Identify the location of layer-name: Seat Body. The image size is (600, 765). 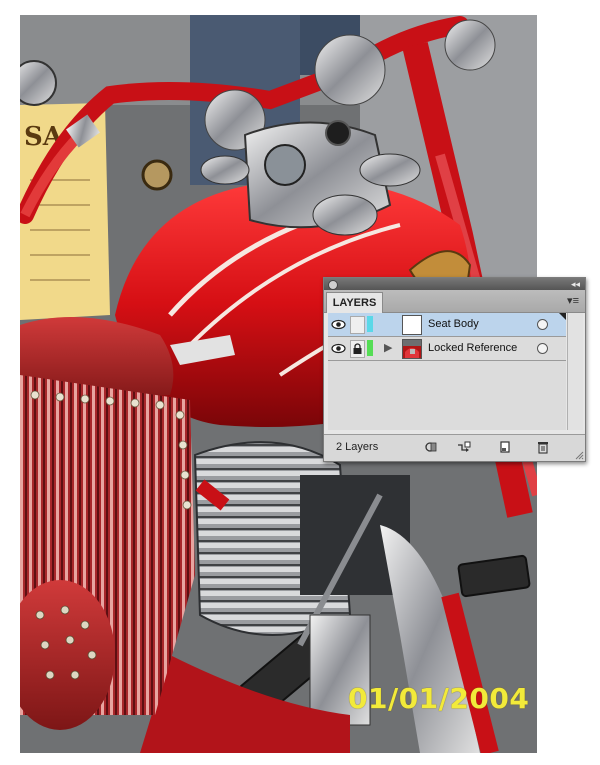
(453, 324).